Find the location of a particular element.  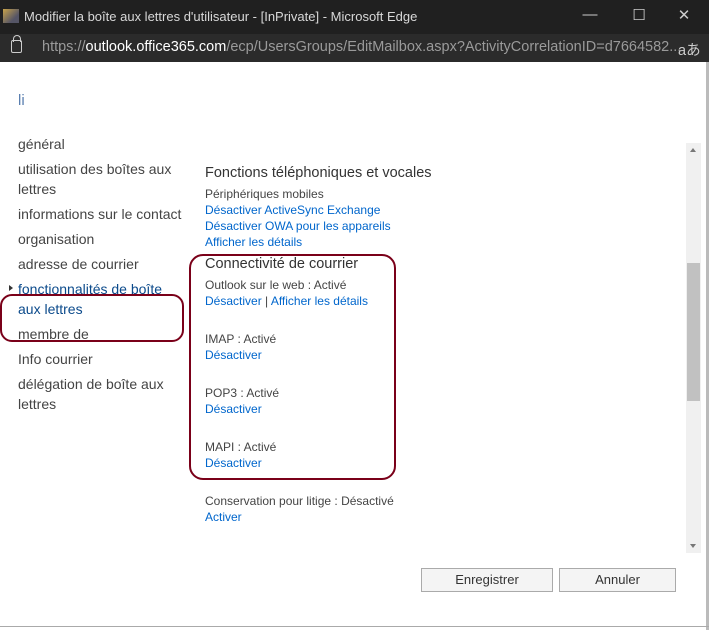

highlight-oval-connectivity is located at coordinates (292, 367).